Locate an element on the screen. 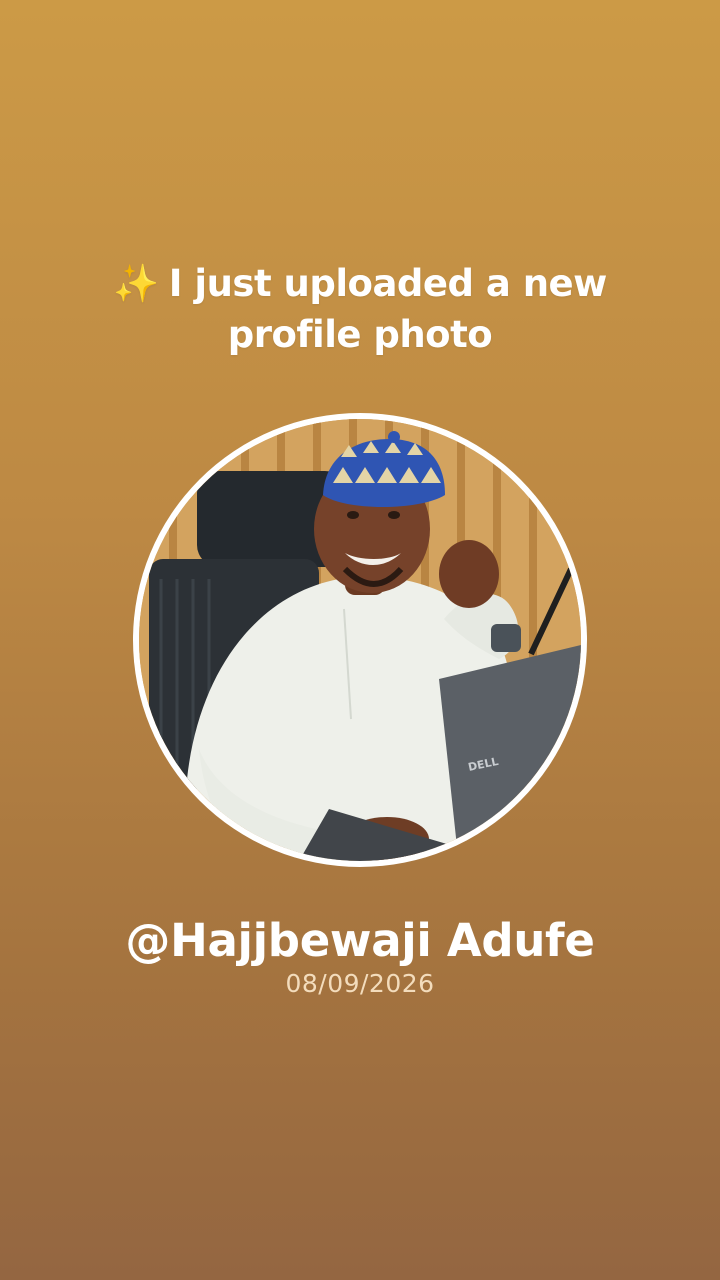 The width and height of the screenshot is (720, 1280). upload-date: 08/09/2026 is located at coordinates (360, 983).